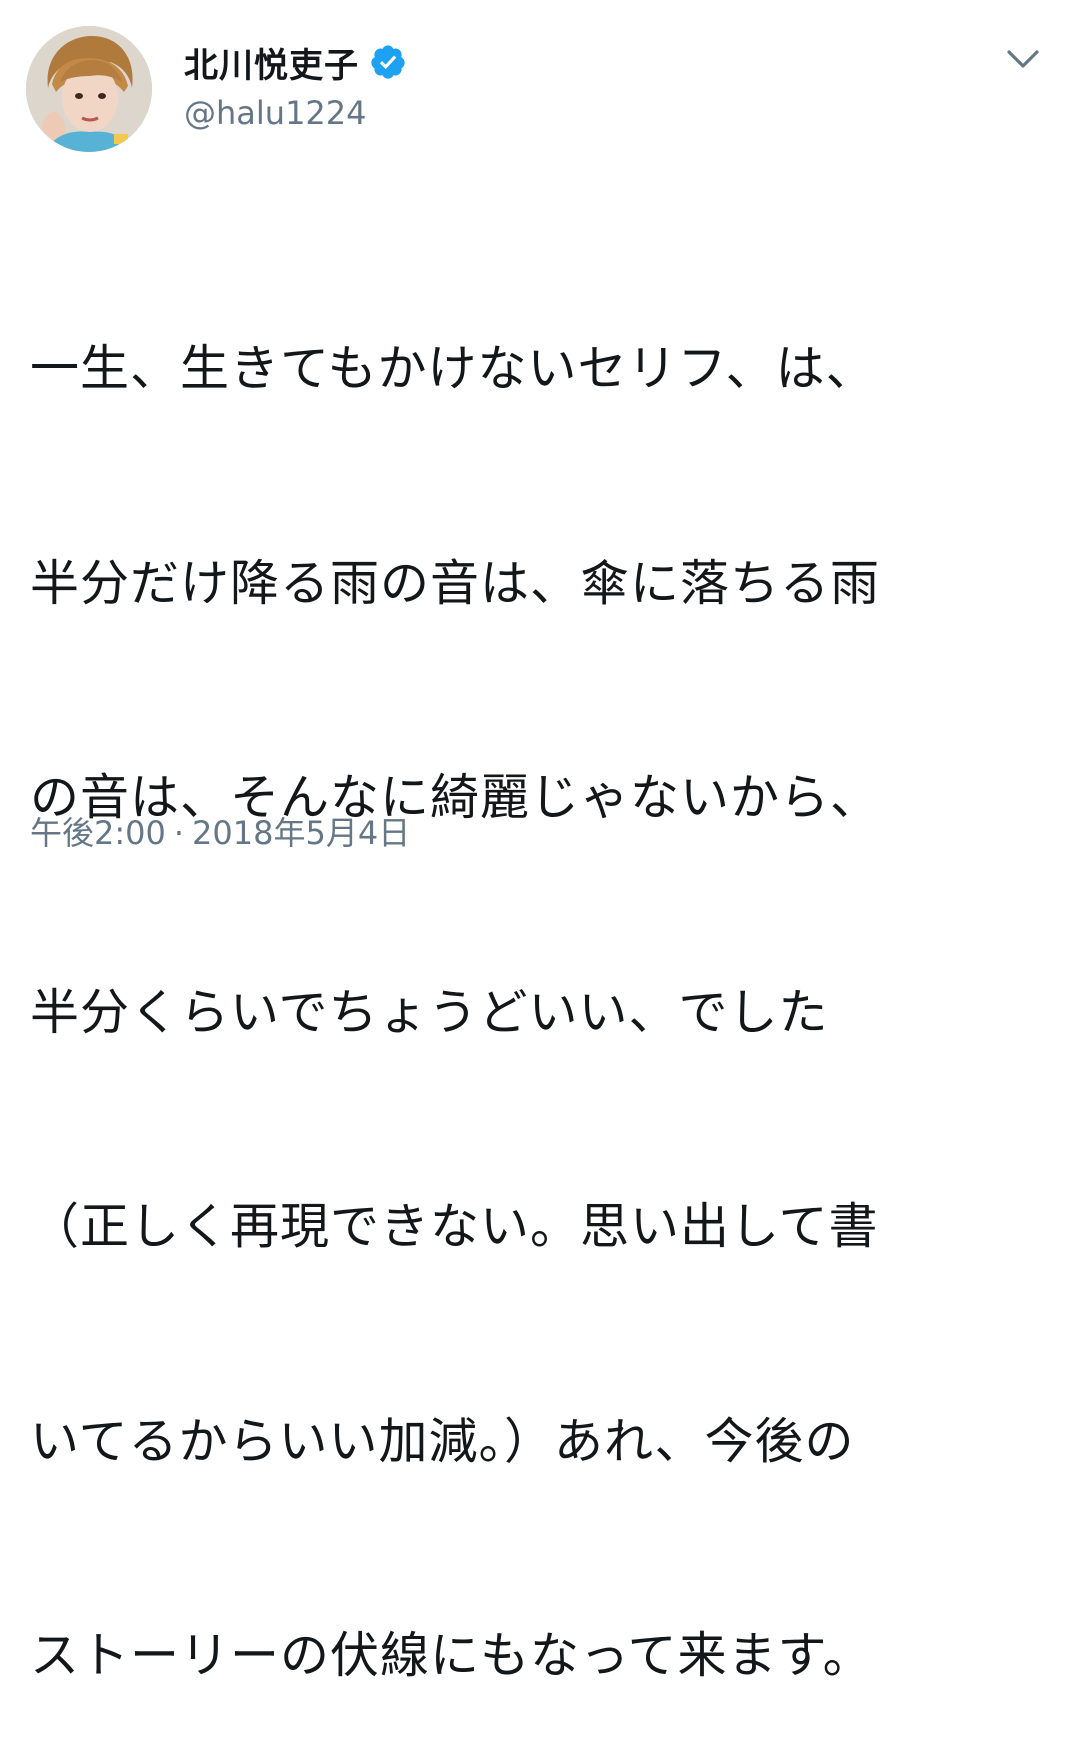 This screenshot has width=1080, height=1758. What do you see at coordinates (301, 833) in the screenshot?
I see `tweet-date: 2018年5月4日` at bounding box center [301, 833].